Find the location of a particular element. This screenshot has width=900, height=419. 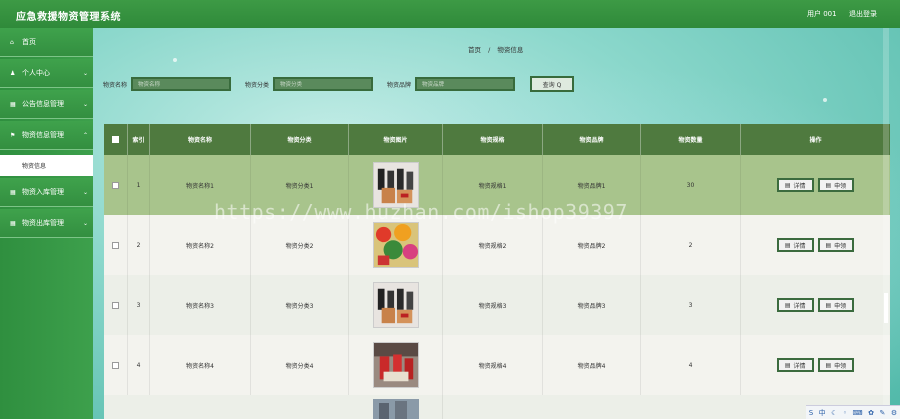

search-name-group: 物资名称 物资名称 is located at coordinates (167, 84).